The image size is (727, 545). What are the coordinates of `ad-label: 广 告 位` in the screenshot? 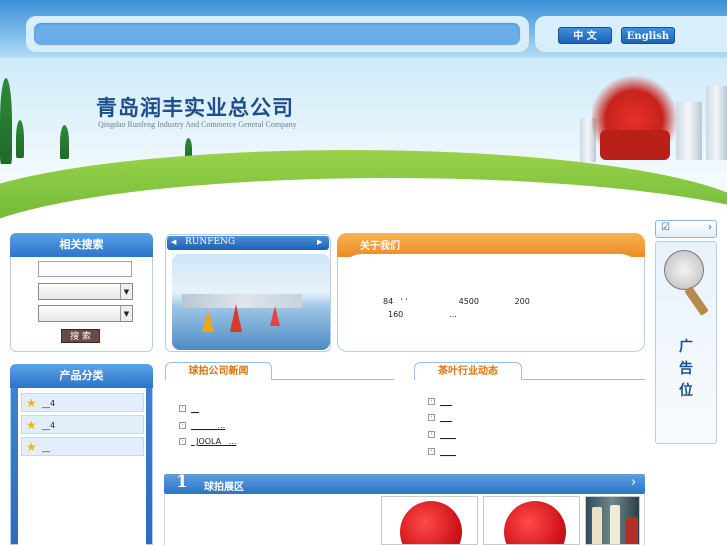 It's located at (686, 369).